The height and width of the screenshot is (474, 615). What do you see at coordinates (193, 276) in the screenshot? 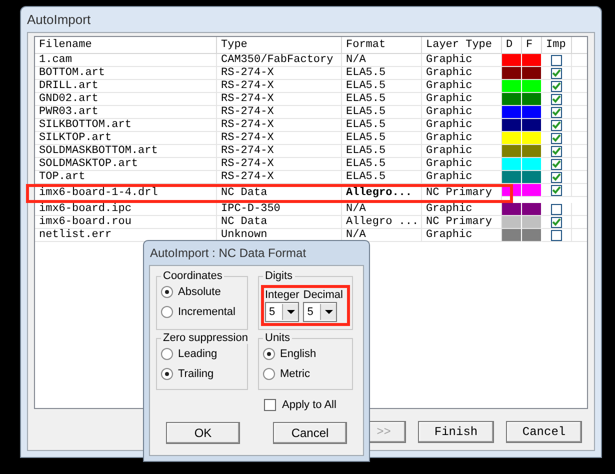
I see `group-label: Coordinates` at bounding box center [193, 276].